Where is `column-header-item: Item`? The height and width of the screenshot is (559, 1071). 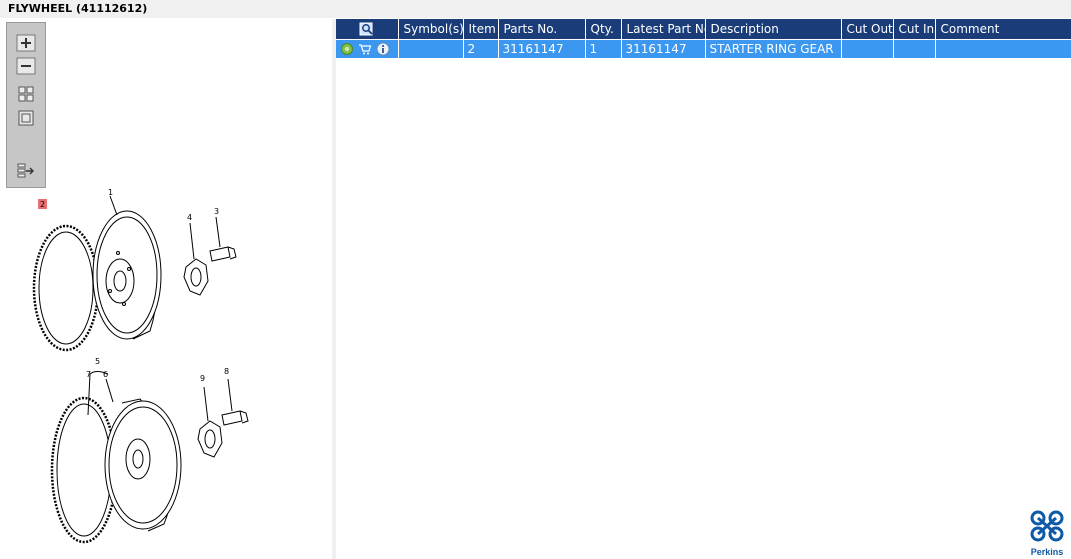
column-header-item: Item is located at coordinates (481, 29).